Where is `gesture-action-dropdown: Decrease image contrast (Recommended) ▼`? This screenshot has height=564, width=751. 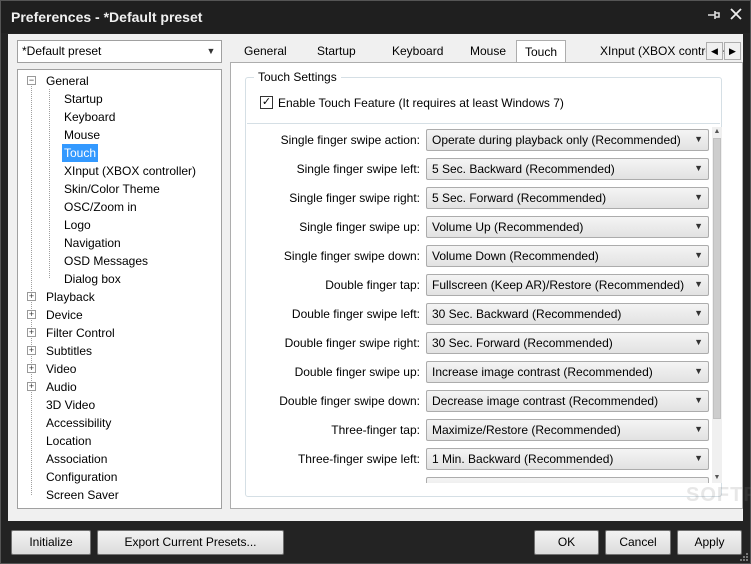 gesture-action-dropdown: Decrease image contrast (Recommended) ▼ is located at coordinates (567, 401).